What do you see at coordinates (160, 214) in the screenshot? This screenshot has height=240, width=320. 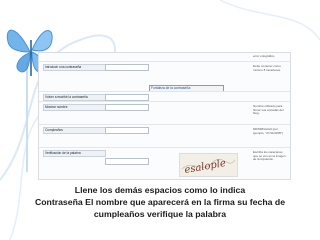 I see `caption-line-3: cumpleaños verifique la palabra` at bounding box center [160, 214].